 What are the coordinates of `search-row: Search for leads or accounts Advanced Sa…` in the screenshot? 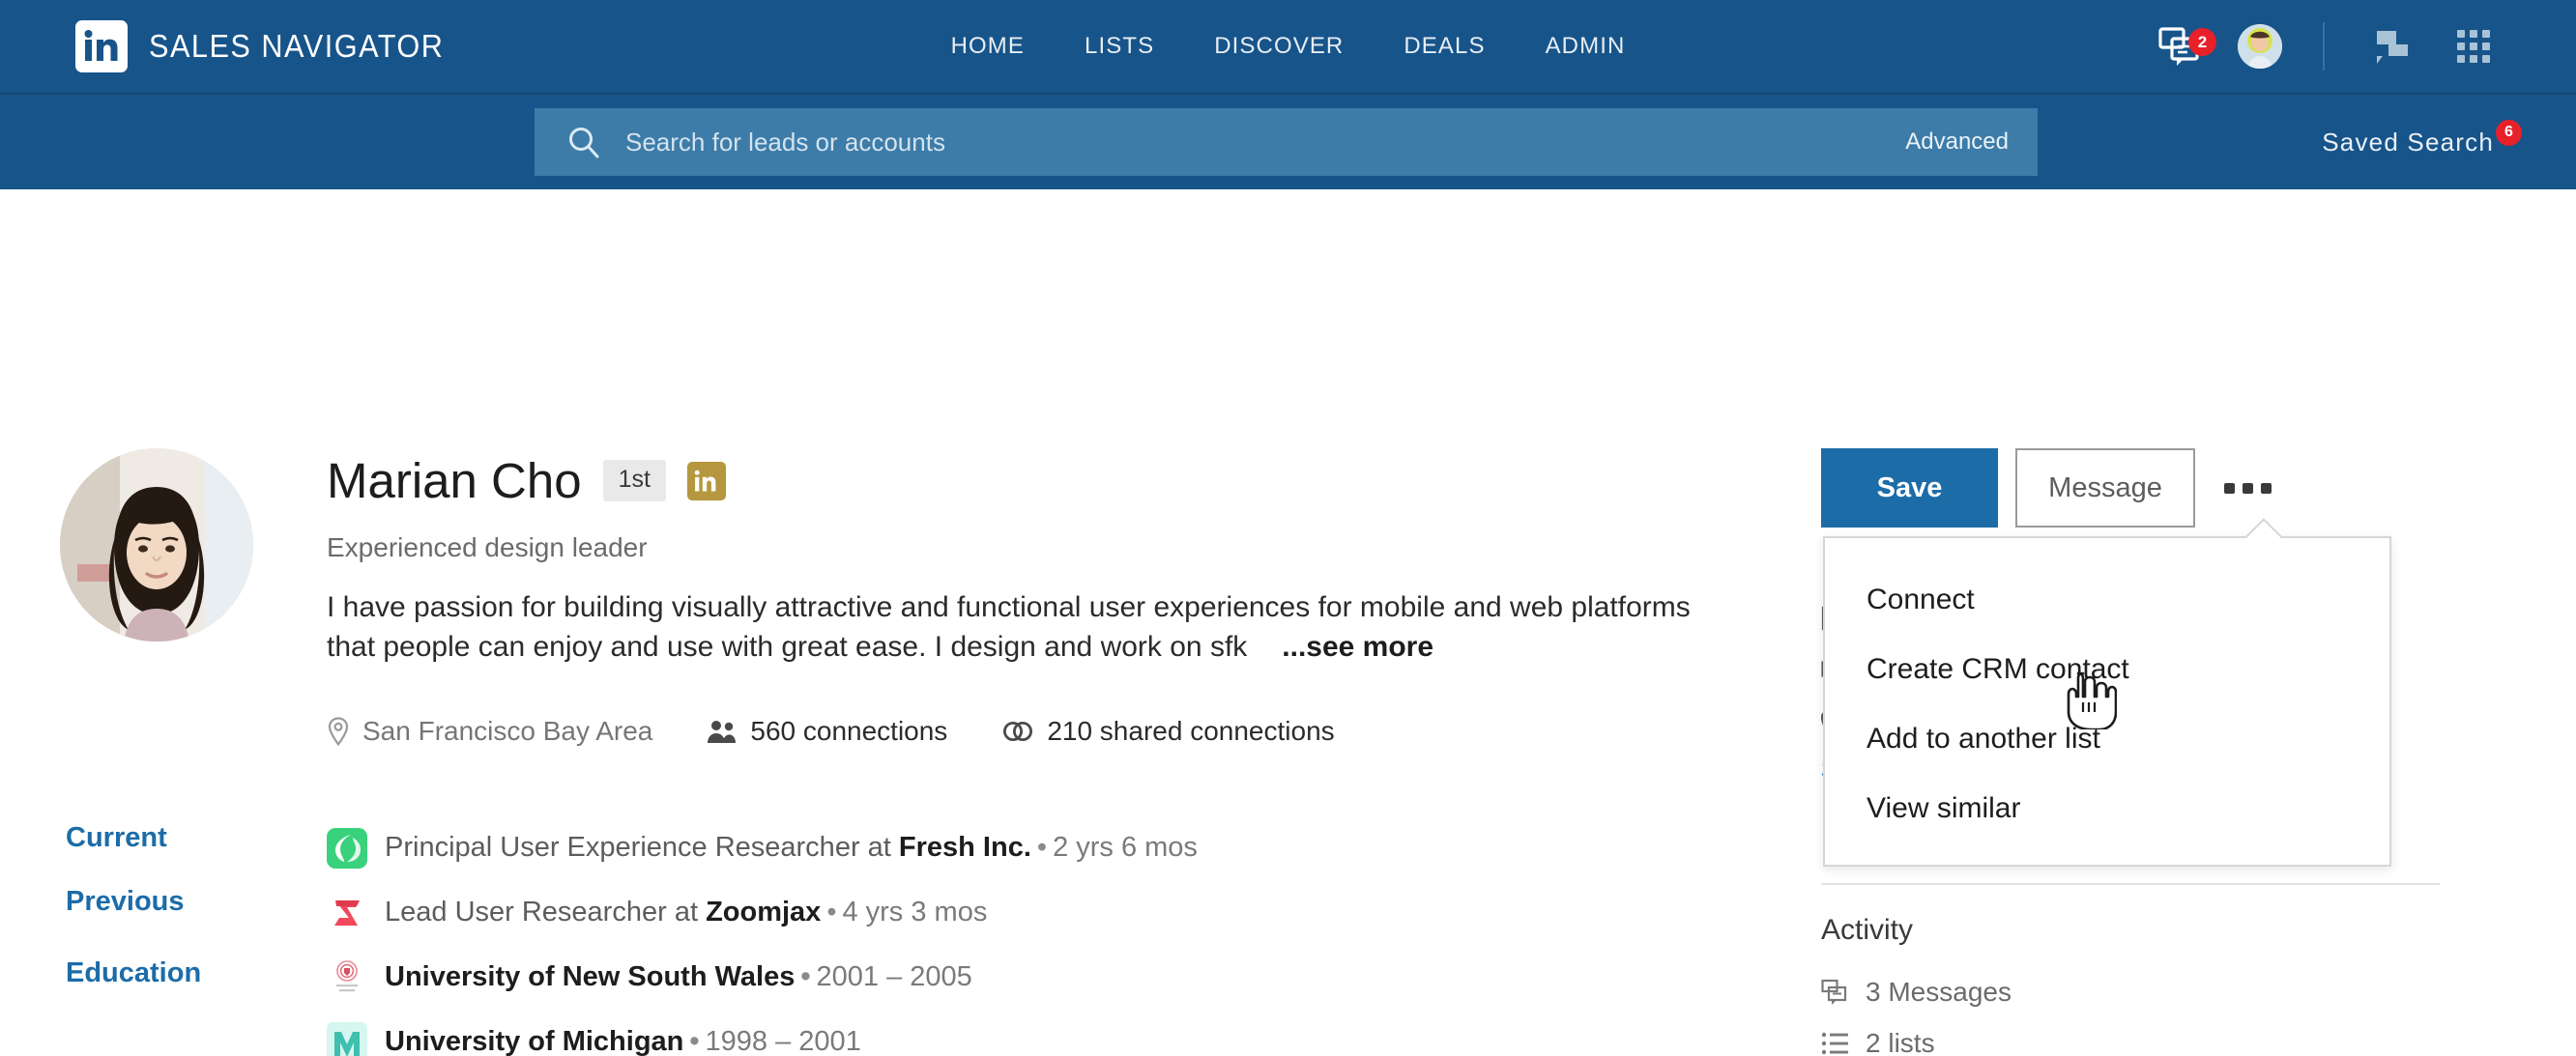 It's located at (1288, 142).